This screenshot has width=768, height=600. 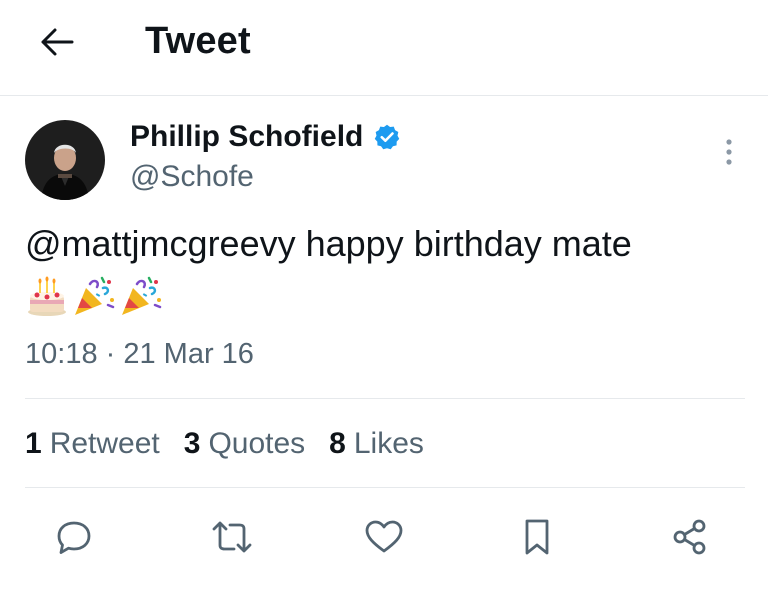 I want to click on heart-icon, so click(x=384, y=536).